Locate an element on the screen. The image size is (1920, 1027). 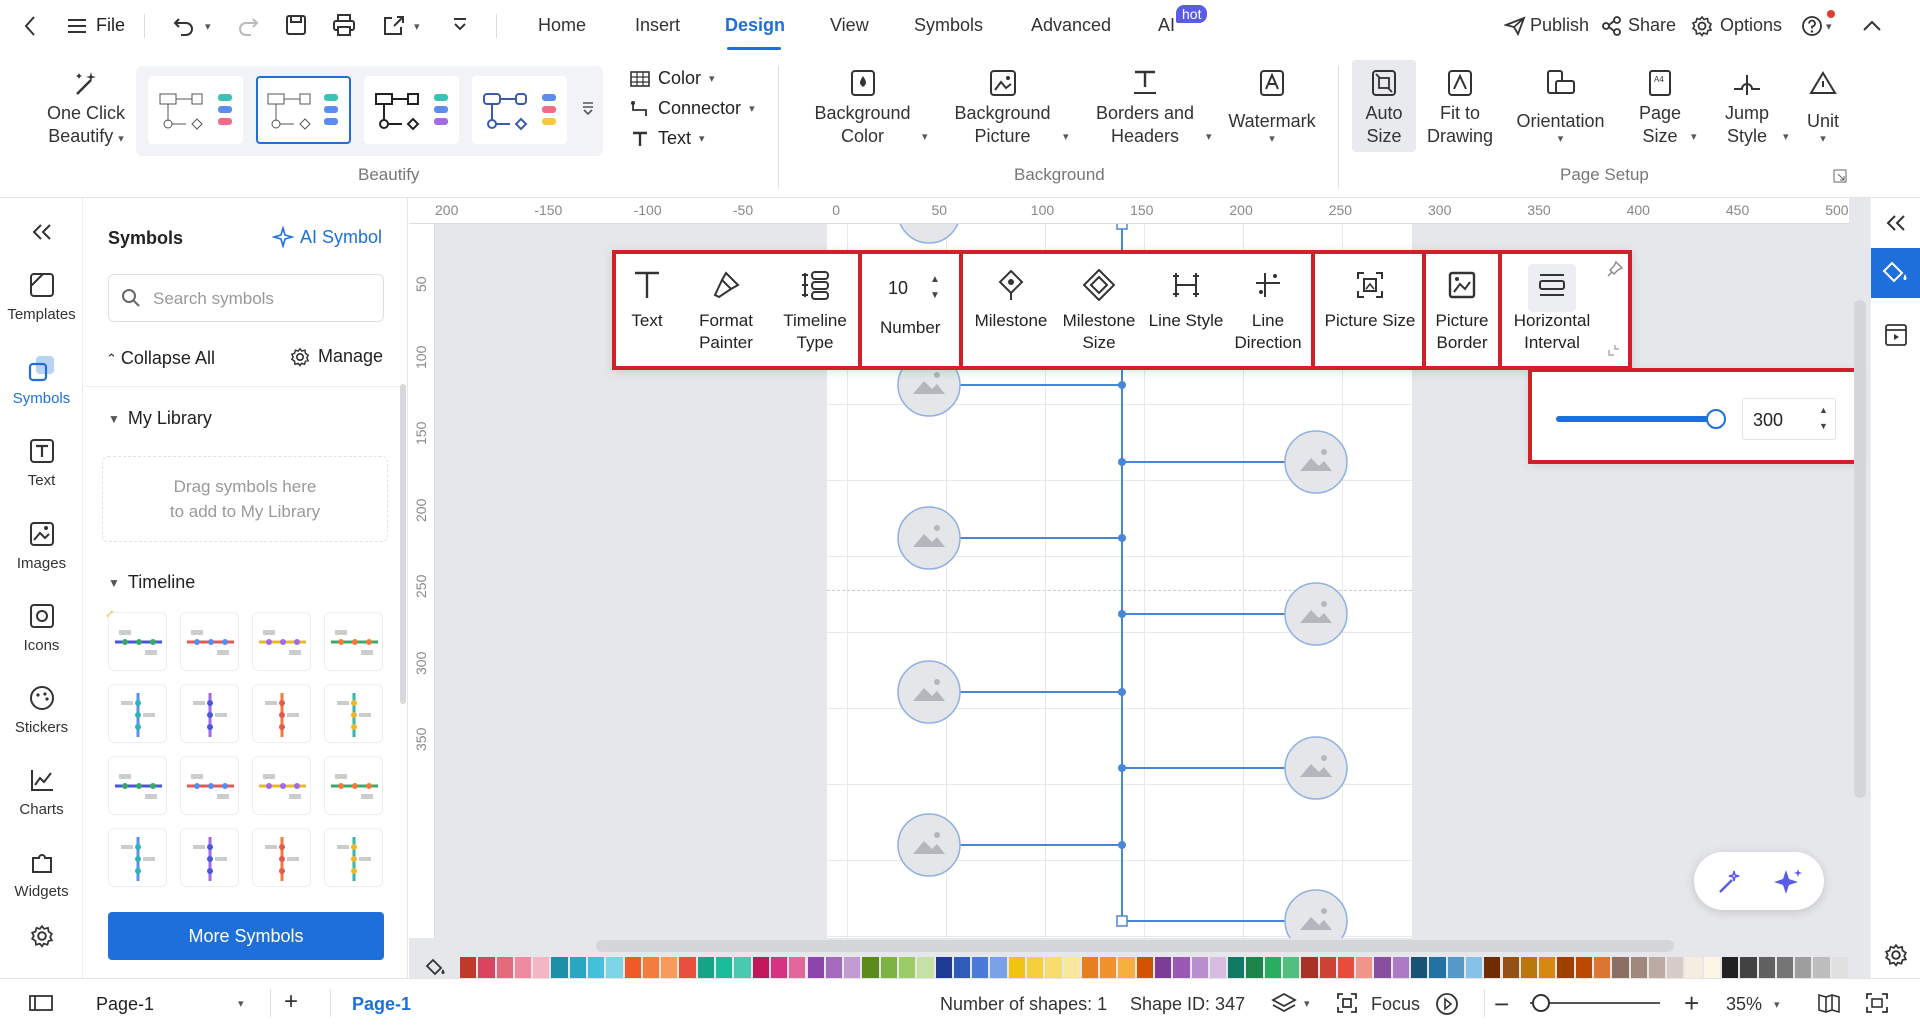
stepper-up-icon: ▲ is located at coordinates (935, 279).